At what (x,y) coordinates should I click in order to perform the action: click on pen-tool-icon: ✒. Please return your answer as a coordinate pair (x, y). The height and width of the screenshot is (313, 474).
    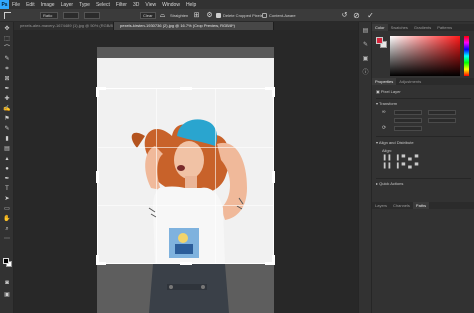
    Looking at the image, I should click on (7, 179).